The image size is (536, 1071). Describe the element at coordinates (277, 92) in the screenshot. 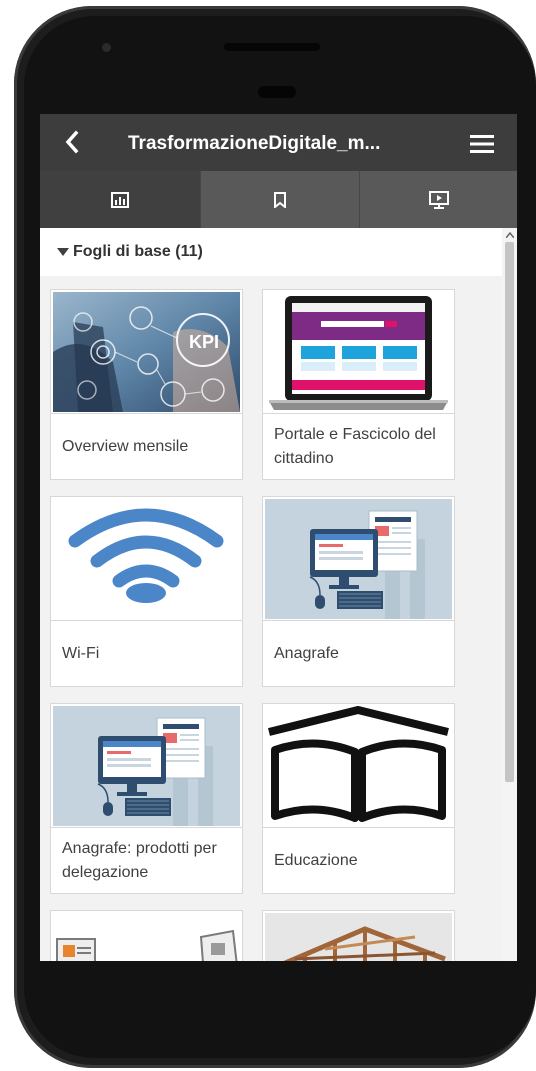

I see `proximity-sensor` at that location.